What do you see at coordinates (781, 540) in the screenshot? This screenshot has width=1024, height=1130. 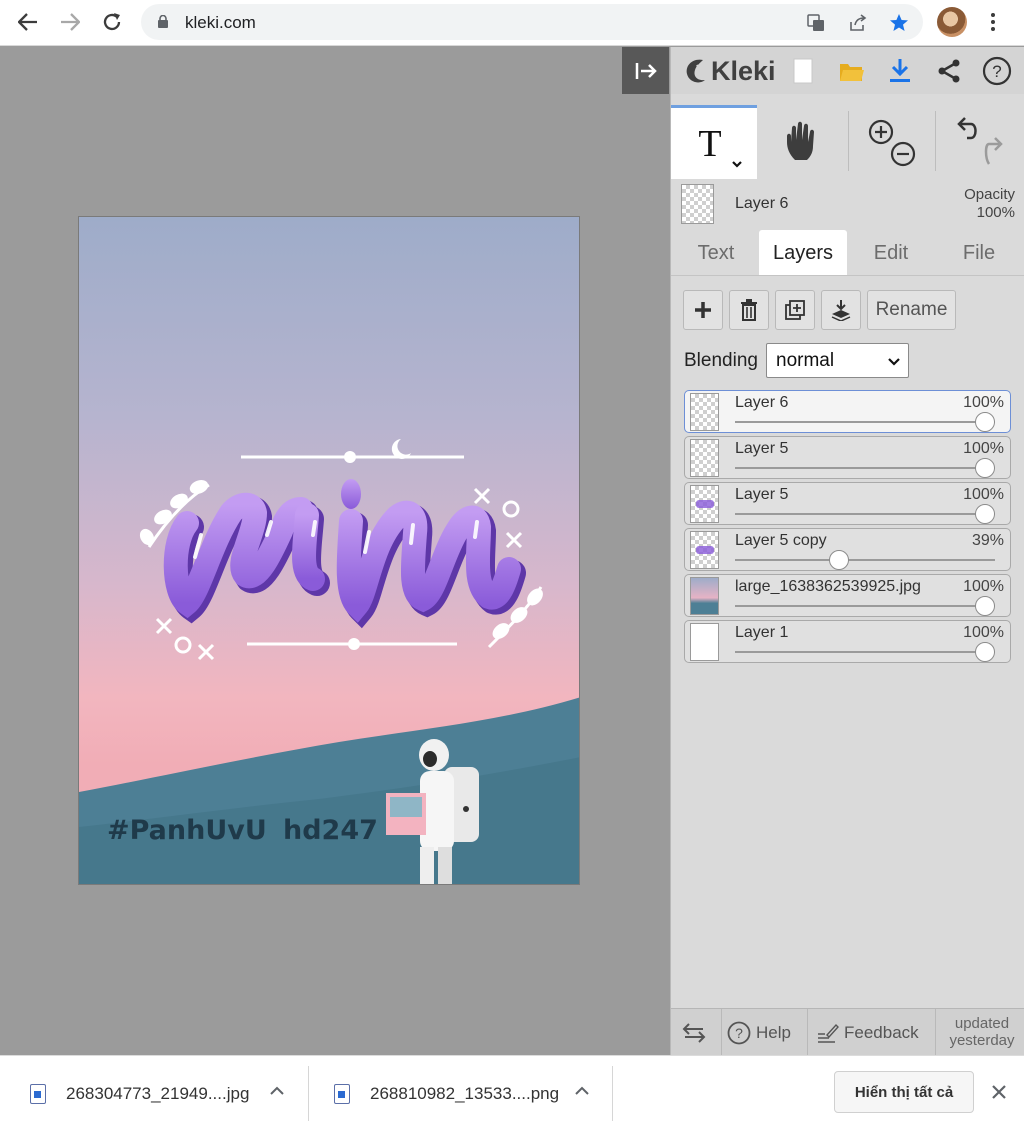 I see `layer-name: Layer 5 copy` at bounding box center [781, 540].